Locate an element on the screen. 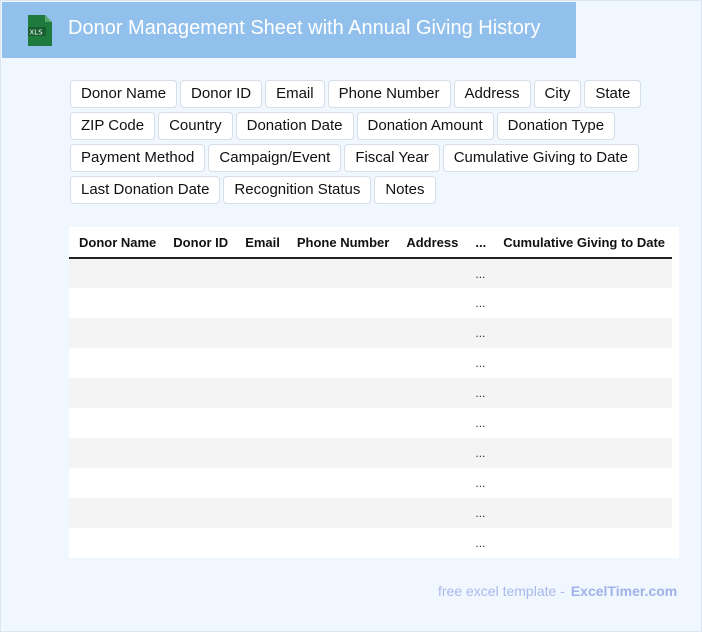 The image size is (702, 632). field-tag: Notes is located at coordinates (405, 190).